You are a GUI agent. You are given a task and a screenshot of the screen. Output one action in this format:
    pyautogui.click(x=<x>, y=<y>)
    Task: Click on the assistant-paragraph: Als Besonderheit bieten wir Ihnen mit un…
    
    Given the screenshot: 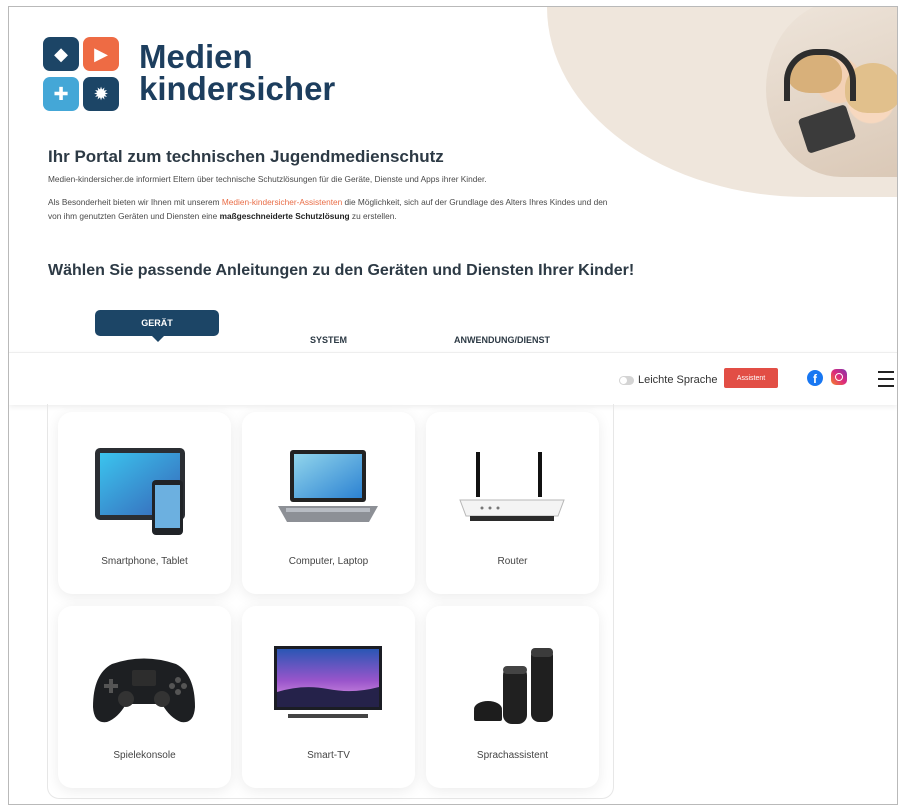 What is the action you would take?
    pyautogui.click(x=328, y=209)
    